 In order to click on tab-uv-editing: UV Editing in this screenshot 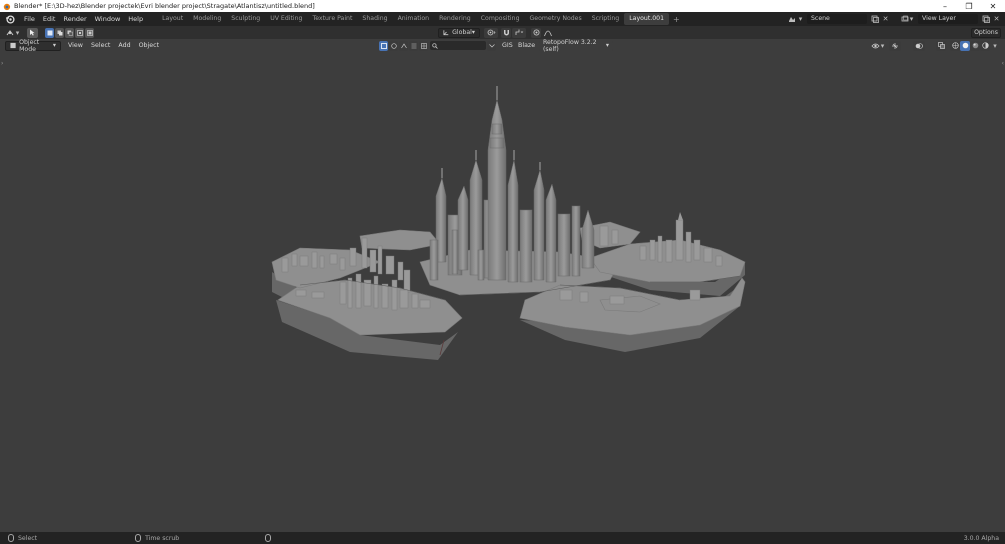, I will do `click(286, 19)`.